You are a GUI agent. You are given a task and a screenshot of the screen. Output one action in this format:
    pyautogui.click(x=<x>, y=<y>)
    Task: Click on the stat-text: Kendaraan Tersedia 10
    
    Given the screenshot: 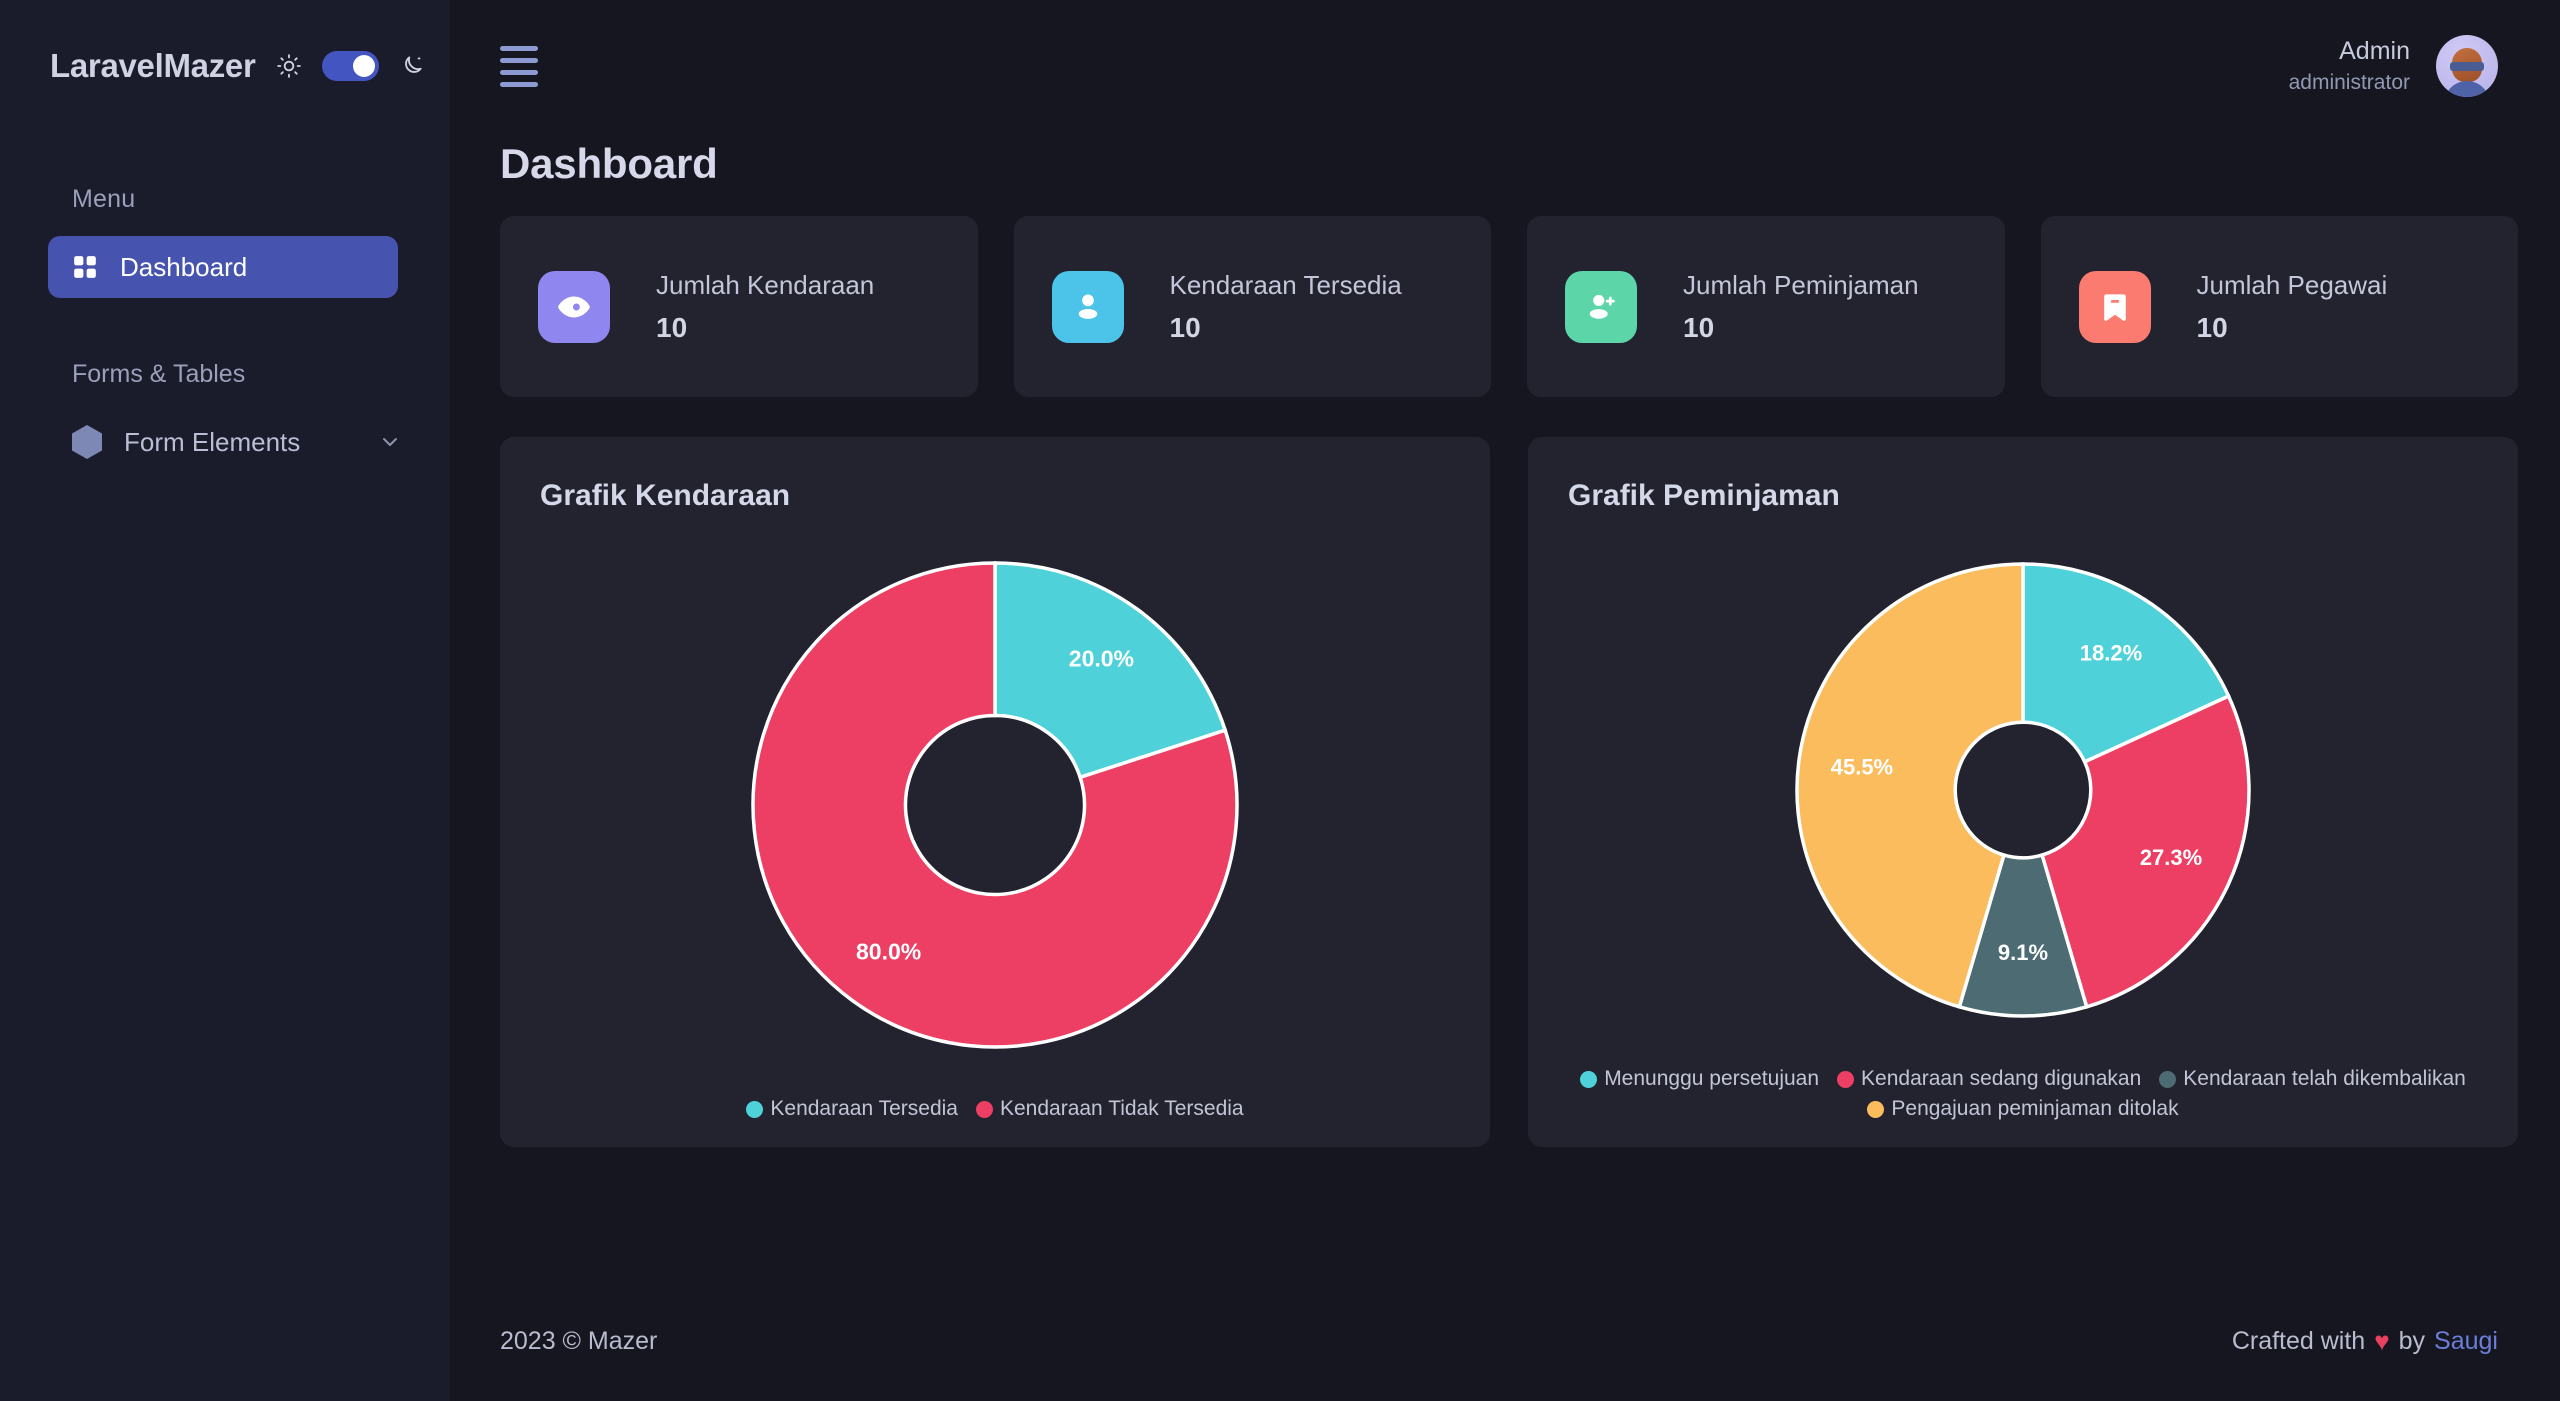 What is the action you would take?
    pyautogui.click(x=1286, y=307)
    